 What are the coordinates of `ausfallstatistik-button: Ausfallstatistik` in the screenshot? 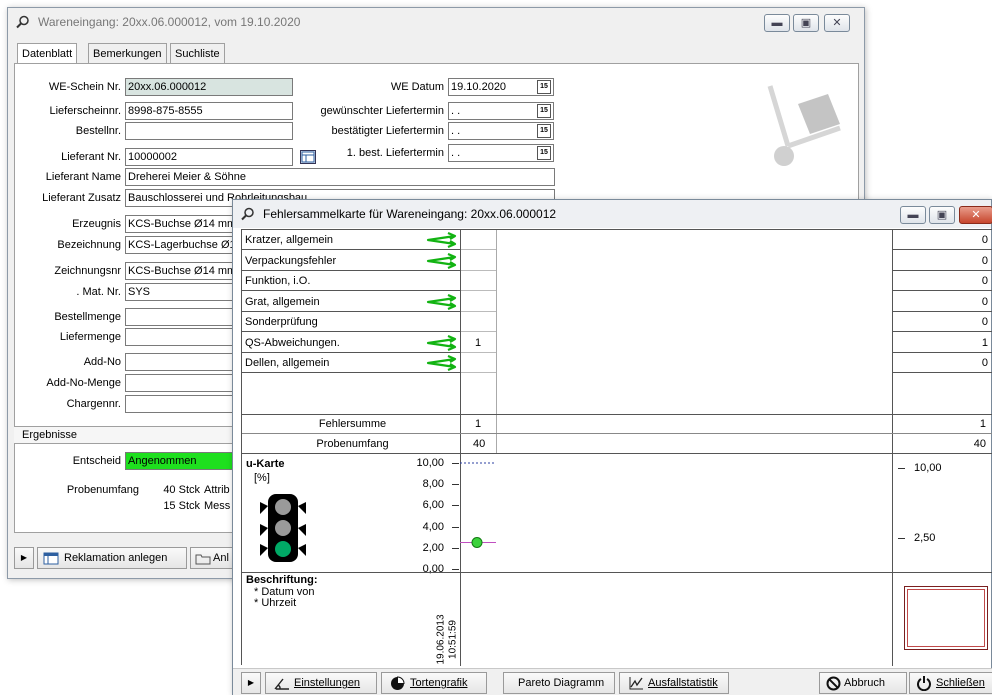 It's located at (674, 683).